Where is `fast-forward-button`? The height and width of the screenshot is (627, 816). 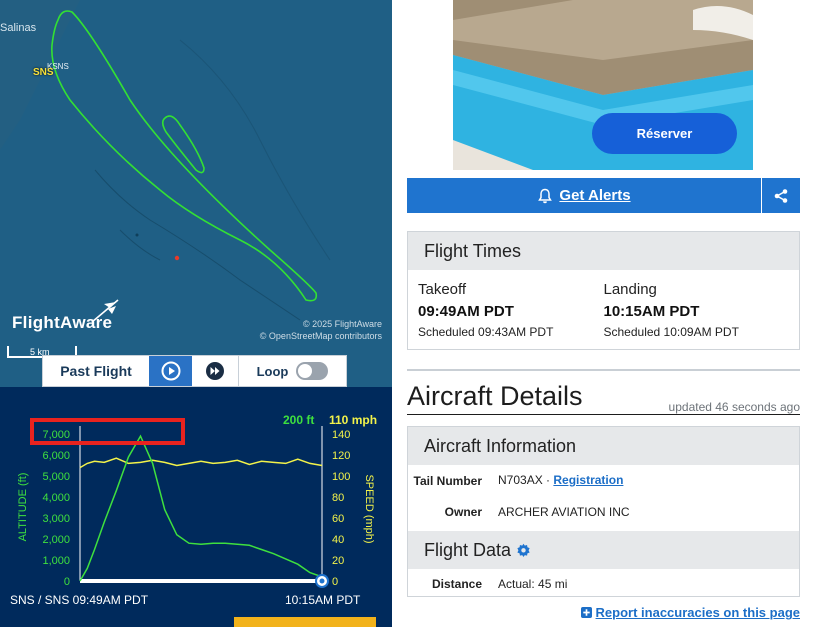 fast-forward-button is located at coordinates (215, 371).